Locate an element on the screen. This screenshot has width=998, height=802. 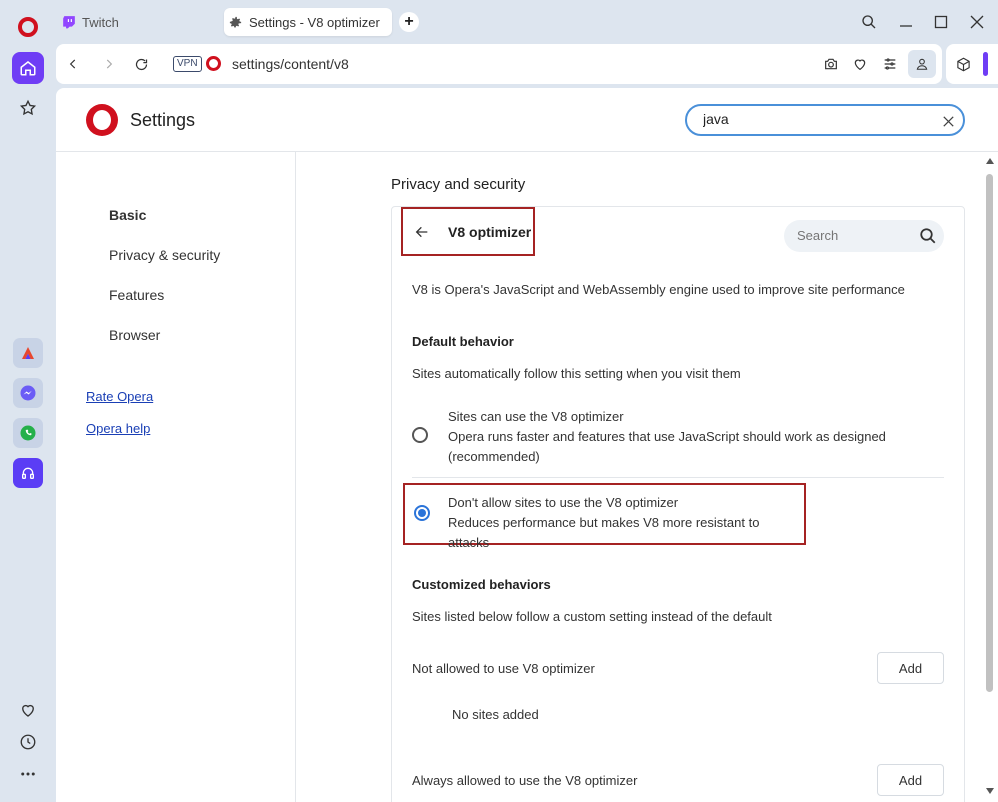
tab-label: Settings - V8 optimizer is located at coordinates (314, 22).